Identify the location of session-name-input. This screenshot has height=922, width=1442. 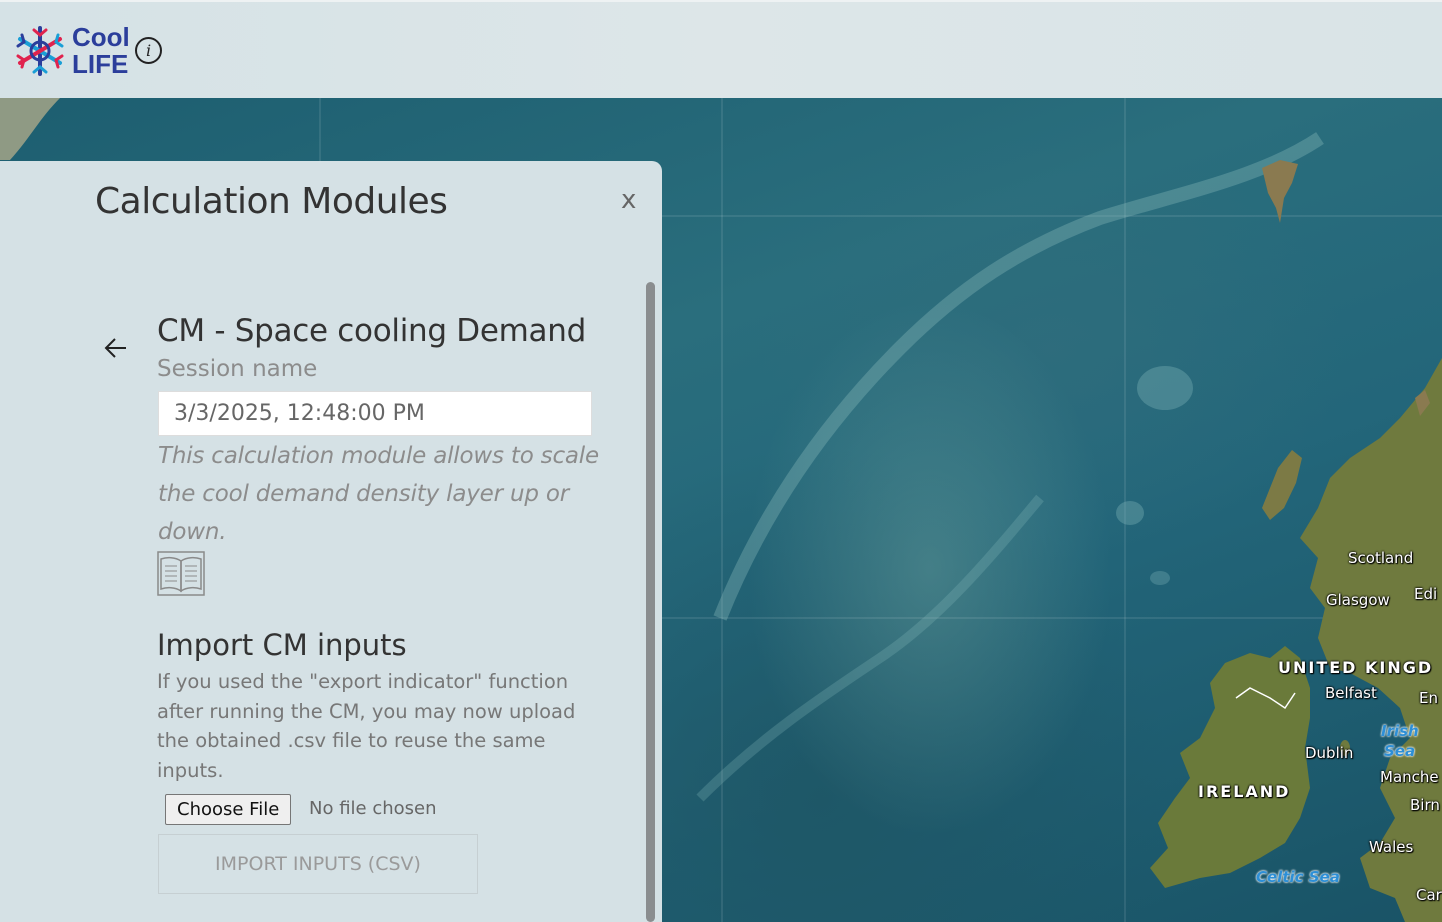
(375, 413).